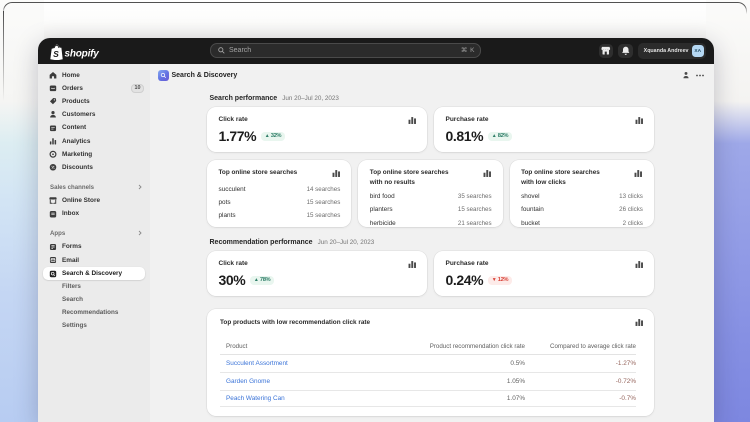 Image resolution: width=750 pixels, height=422 pixels. I want to click on svg-text: S, so click(56, 53).